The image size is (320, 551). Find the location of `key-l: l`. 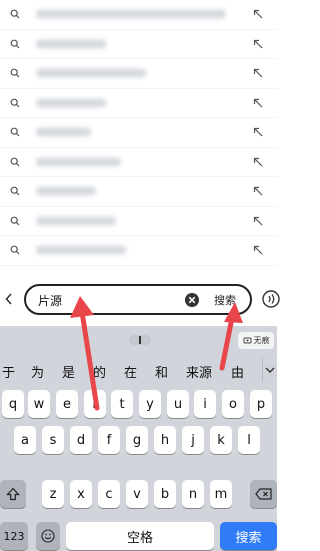

key-l: l is located at coordinates (249, 440).